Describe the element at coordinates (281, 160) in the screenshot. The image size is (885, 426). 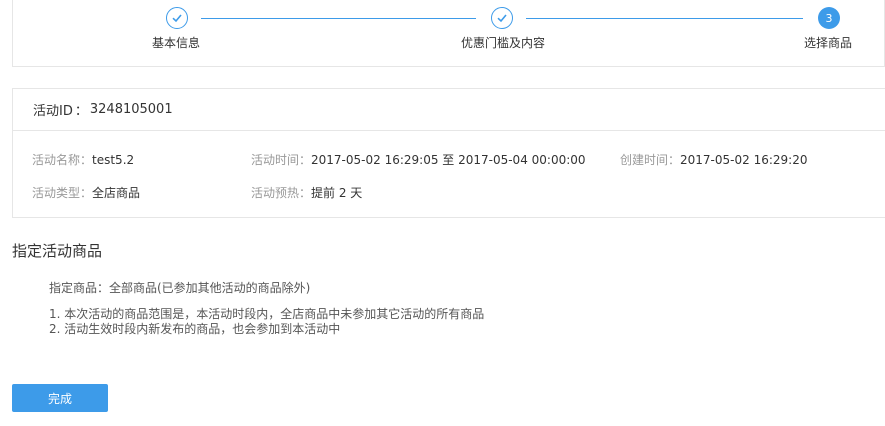
I see `activity-time-label: 活动时间：` at that location.